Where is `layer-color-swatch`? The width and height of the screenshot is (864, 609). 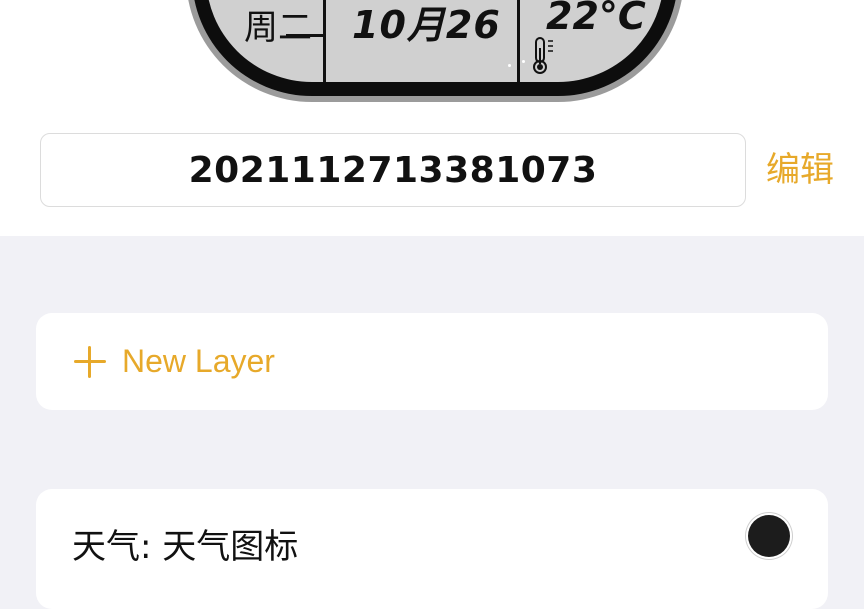 layer-color-swatch is located at coordinates (769, 536).